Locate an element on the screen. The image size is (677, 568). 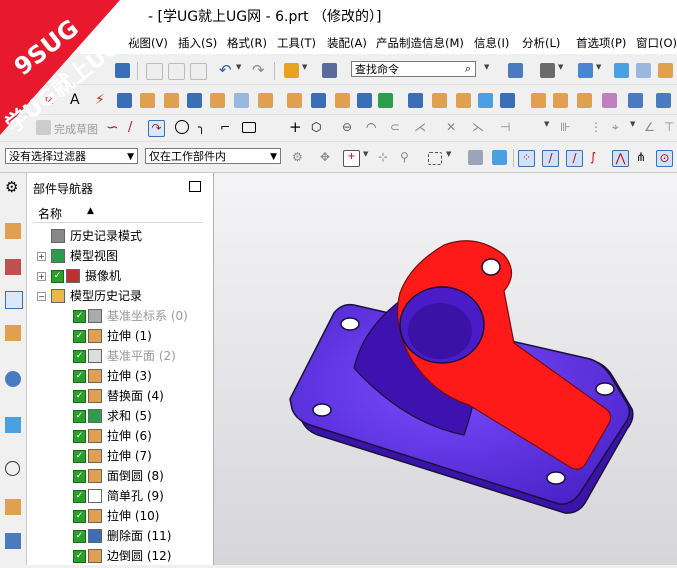
view-dropdown-icon: ▼ is located at coordinates (598, 67).